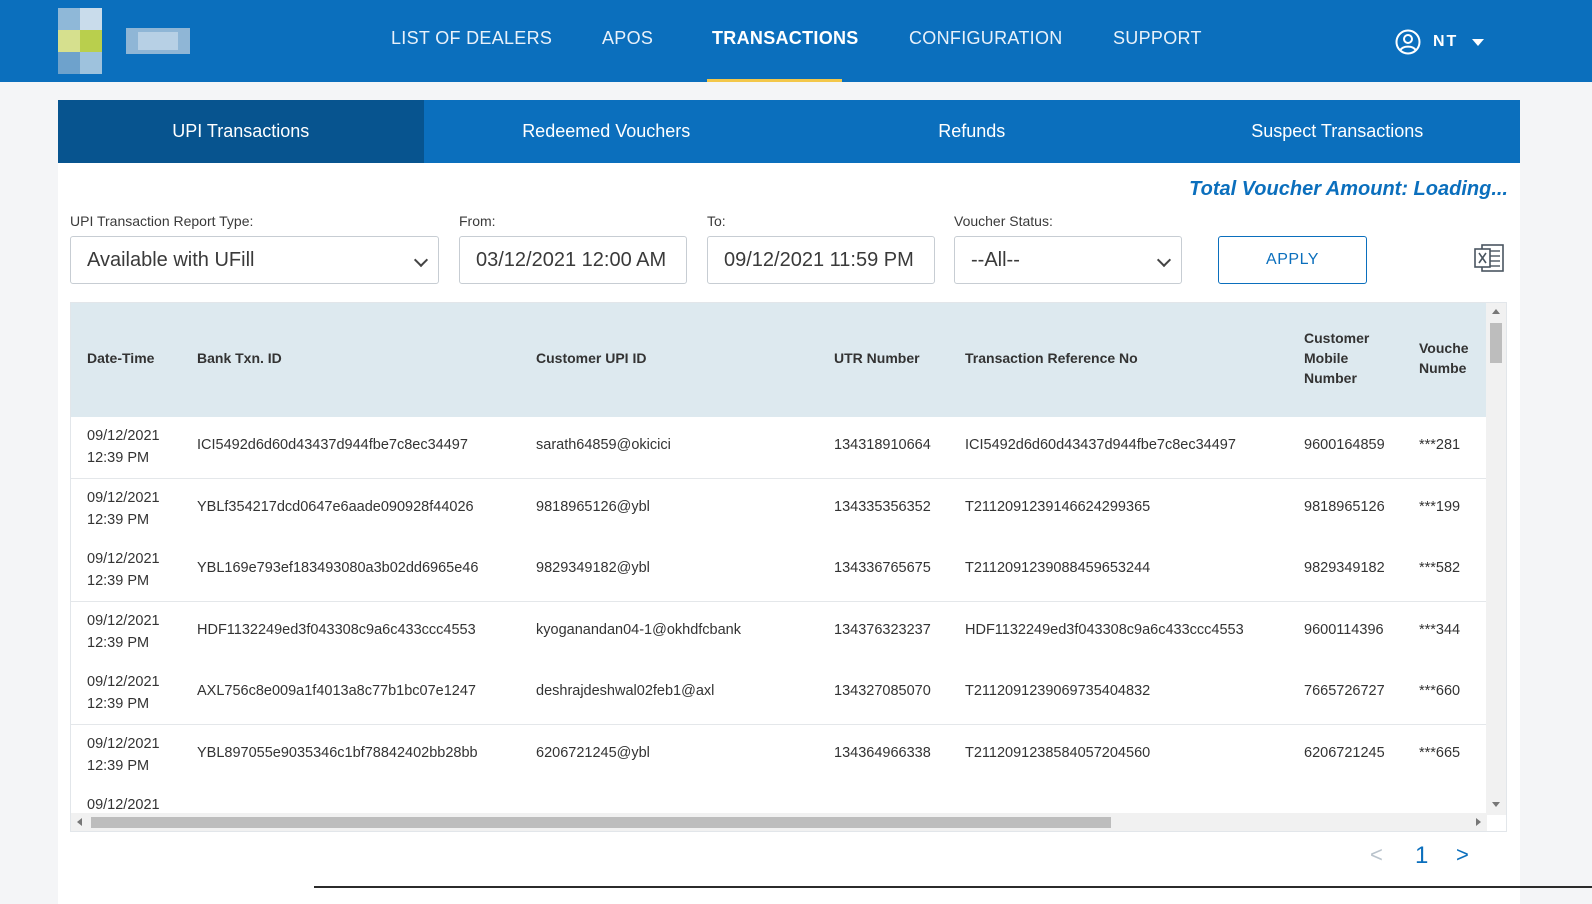 The image size is (1592, 904). What do you see at coordinates (1489, 258) in the screenshot?
I see `excel-export-icon` at bounding box center [1489, 258].